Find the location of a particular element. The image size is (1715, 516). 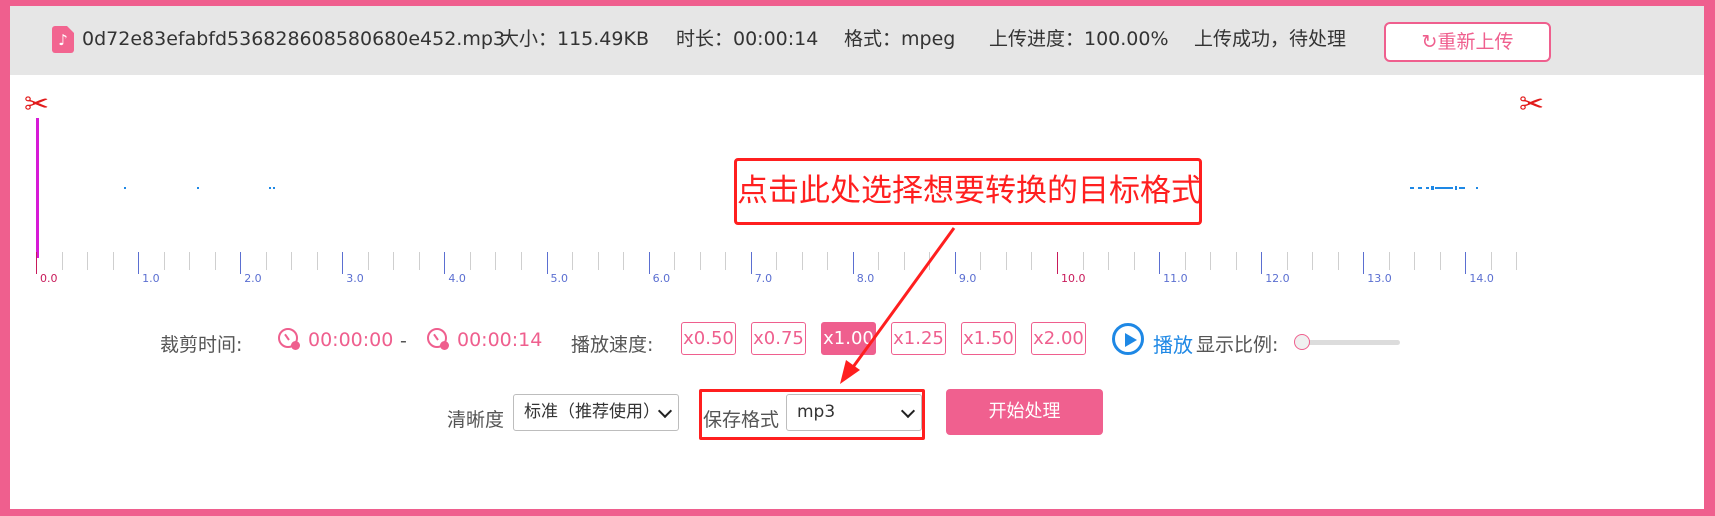

timeline-label: 0.0 is located at coordinates (49, 278).